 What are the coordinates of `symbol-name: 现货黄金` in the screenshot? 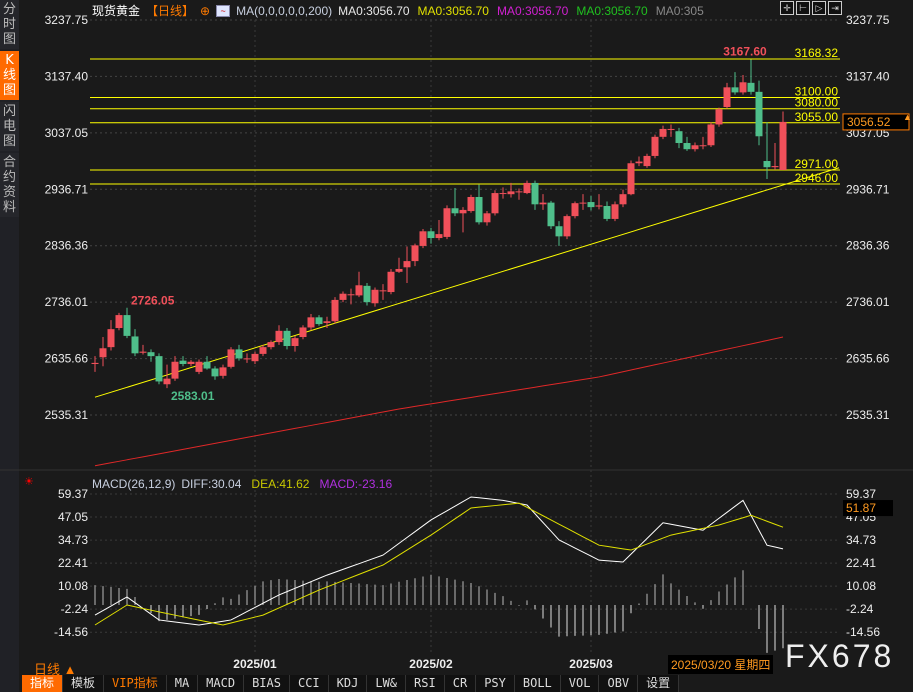 It's located at (116, 11).